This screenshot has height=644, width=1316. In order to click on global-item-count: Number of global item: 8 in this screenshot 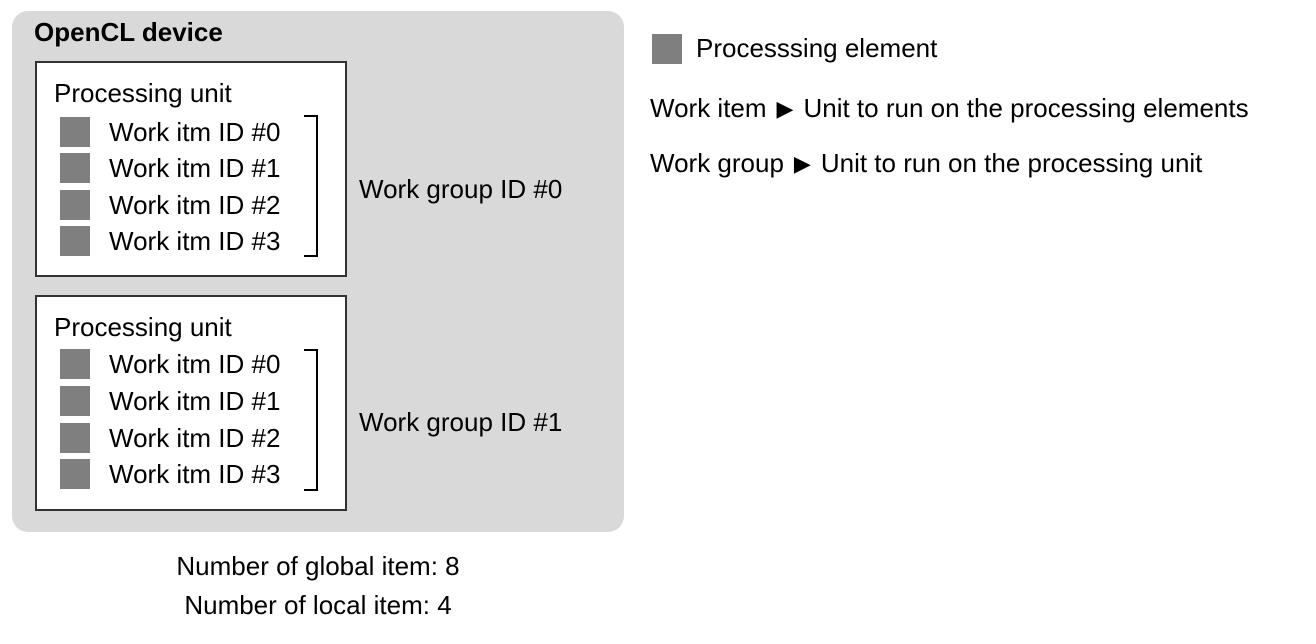, I will do `click(318, 566)`.